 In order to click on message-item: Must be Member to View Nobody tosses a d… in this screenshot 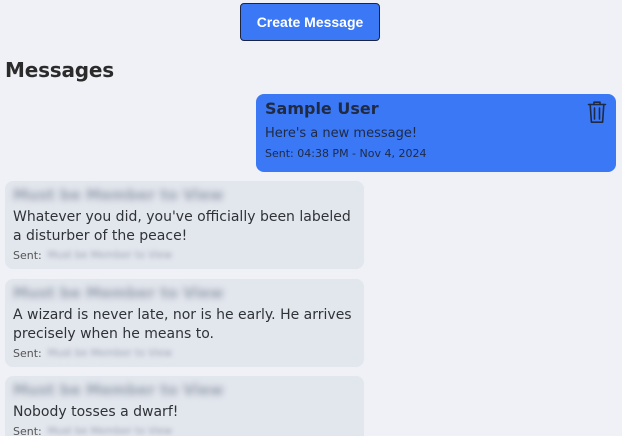, I will do `click(184, 406)`.